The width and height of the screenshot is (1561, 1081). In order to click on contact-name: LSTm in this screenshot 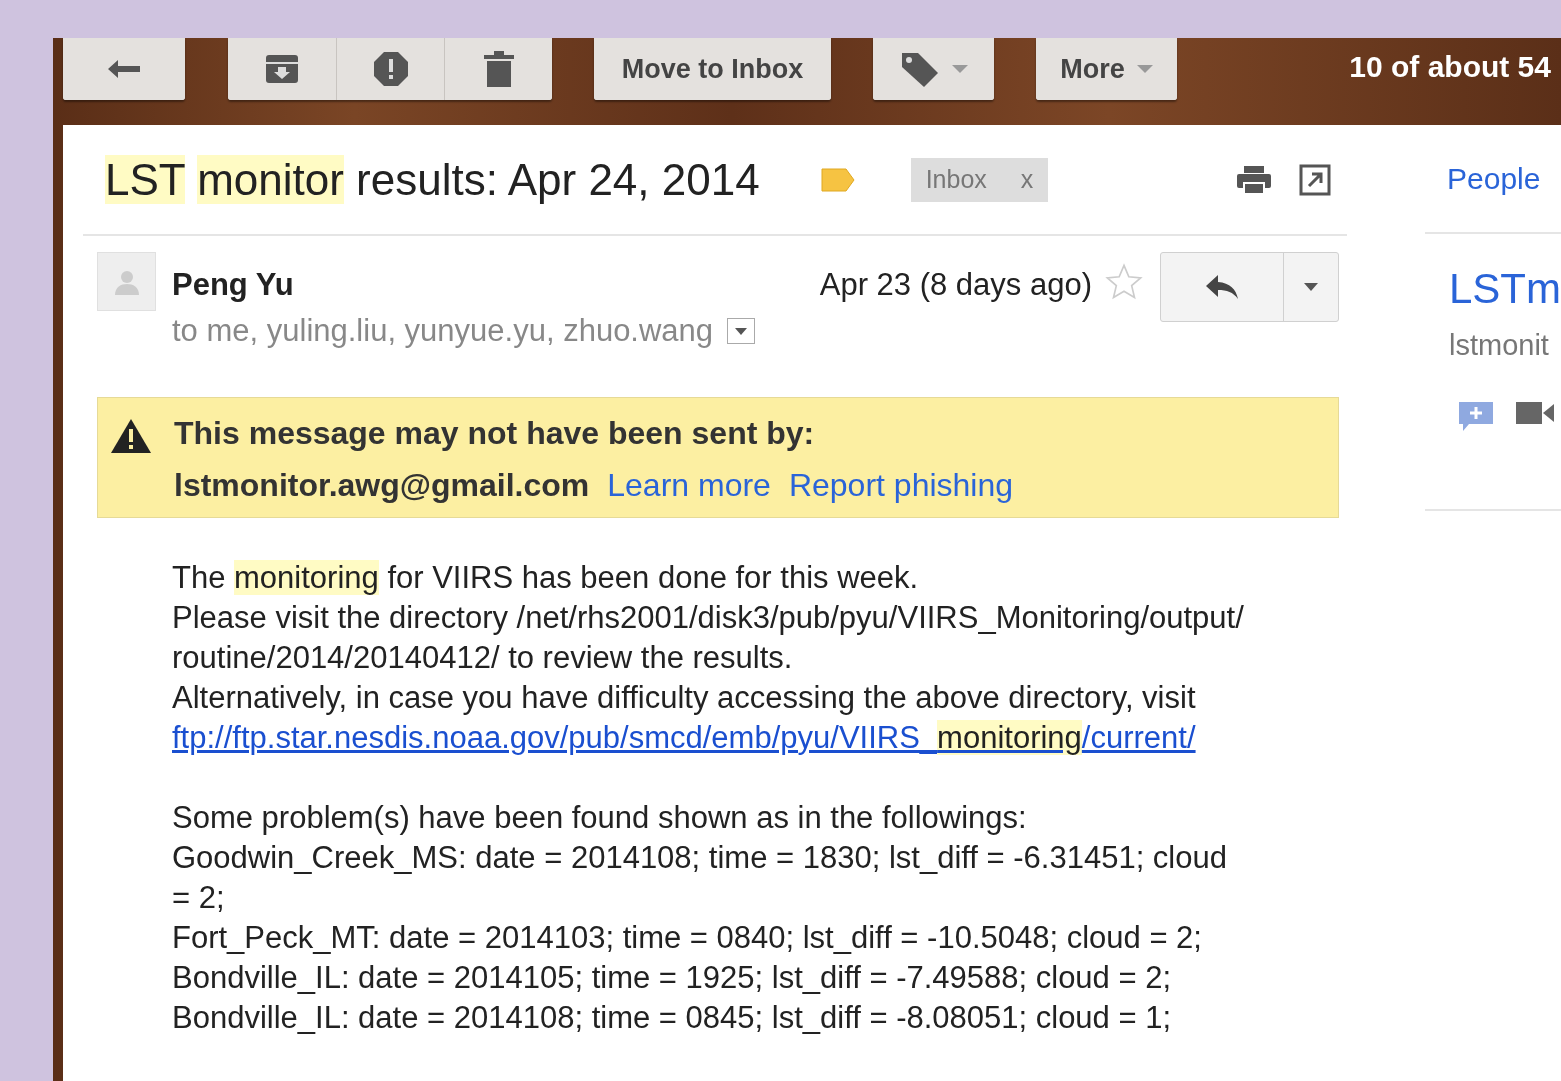, I will do `click(1505, 289)`.